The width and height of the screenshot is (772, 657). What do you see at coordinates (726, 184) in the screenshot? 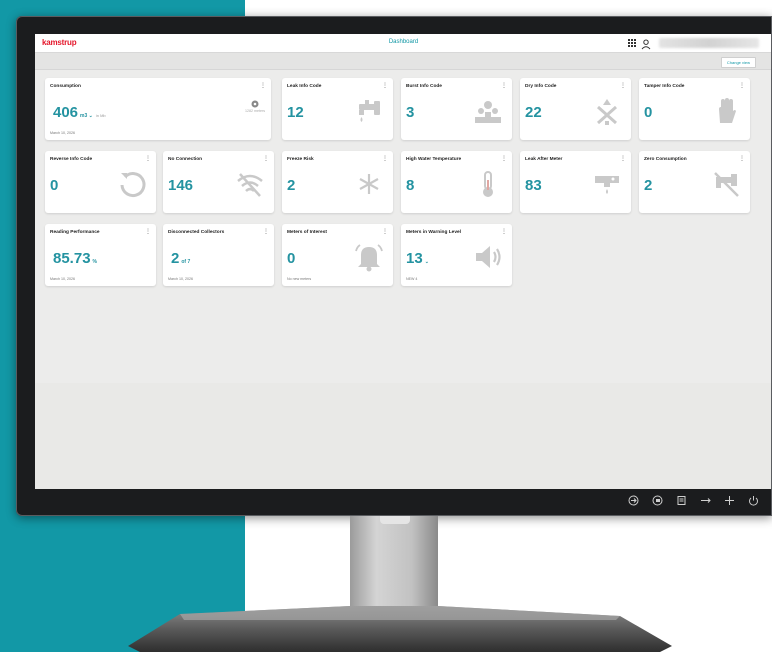
I see `zero-consumption-icon` at bounding box center [726, 184].